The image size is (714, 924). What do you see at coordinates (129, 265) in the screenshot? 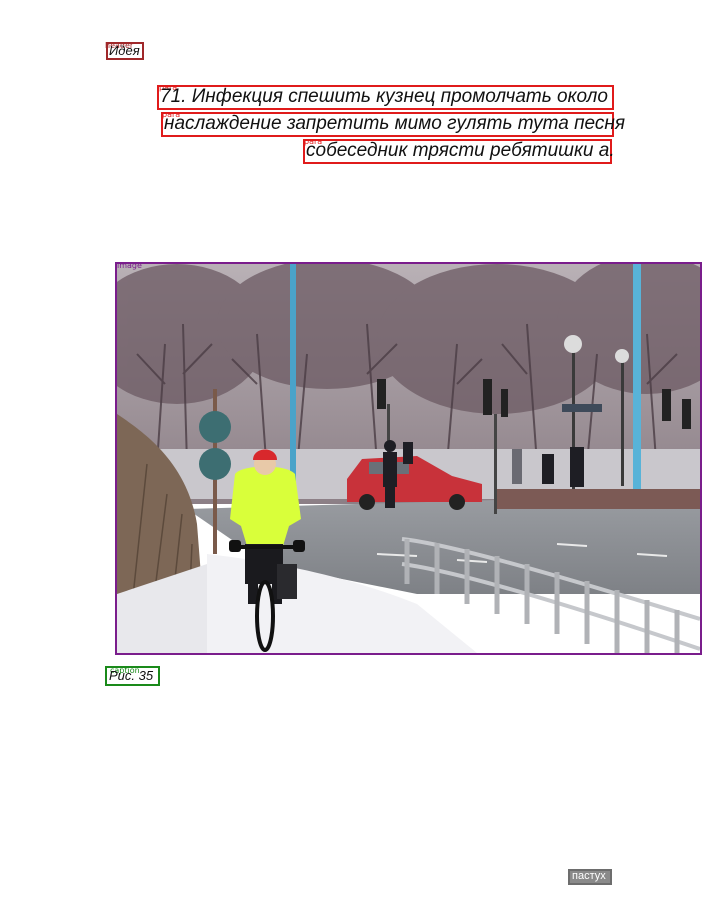
I see `figure-image-tag: image` at bounding box center [129, 265].